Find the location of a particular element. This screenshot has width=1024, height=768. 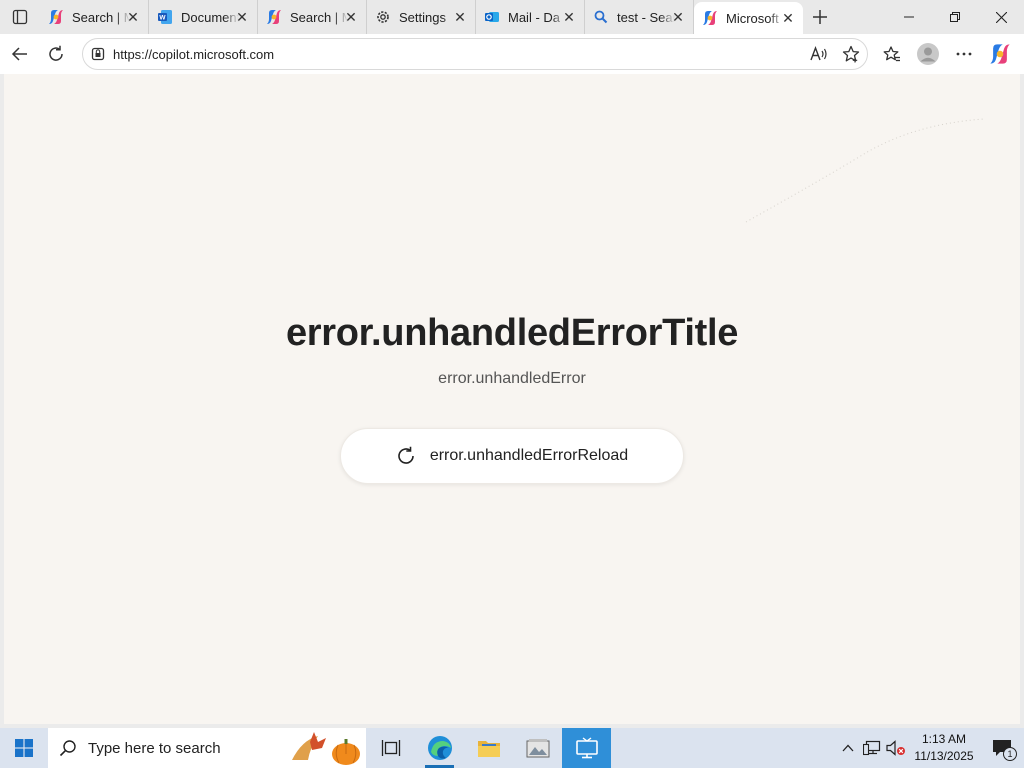

tab-title: Settings is located at coordinates (422, 17).